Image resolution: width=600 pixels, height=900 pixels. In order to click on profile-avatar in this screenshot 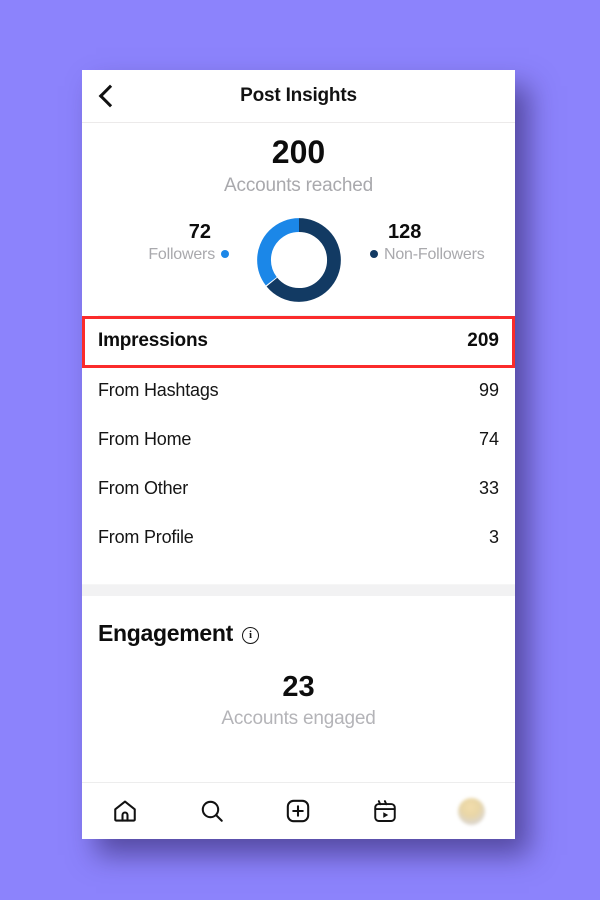, I will do `click(472, 811)`.